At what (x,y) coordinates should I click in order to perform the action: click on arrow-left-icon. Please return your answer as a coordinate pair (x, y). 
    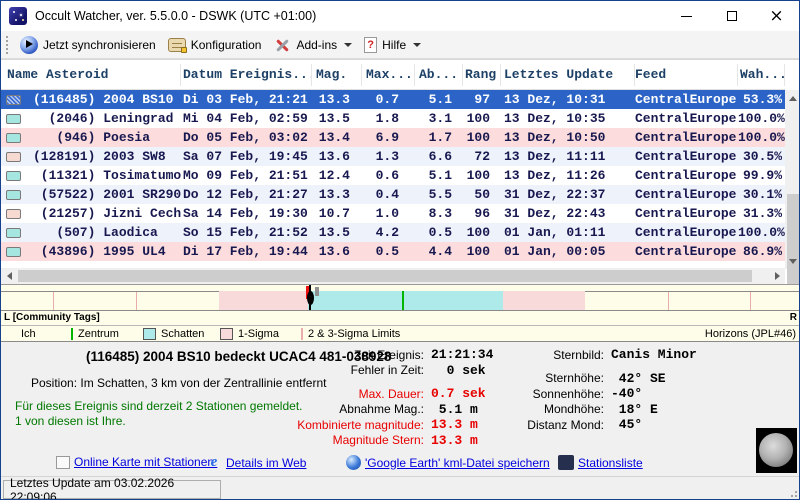
    Looking at the image, I should click on (9, 276).